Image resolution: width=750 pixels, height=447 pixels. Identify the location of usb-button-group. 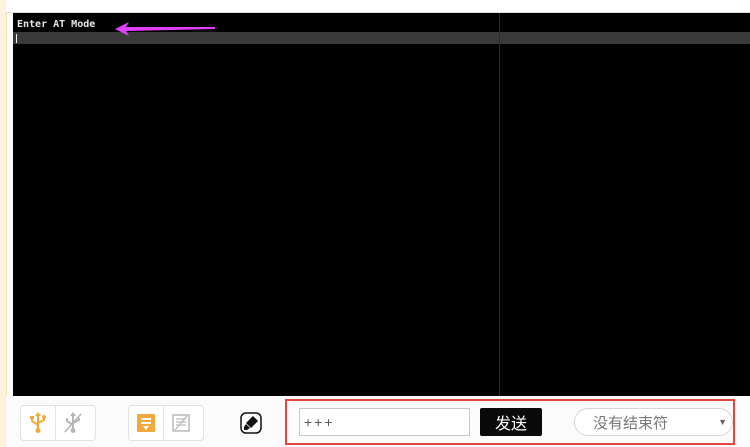
(58, 423).